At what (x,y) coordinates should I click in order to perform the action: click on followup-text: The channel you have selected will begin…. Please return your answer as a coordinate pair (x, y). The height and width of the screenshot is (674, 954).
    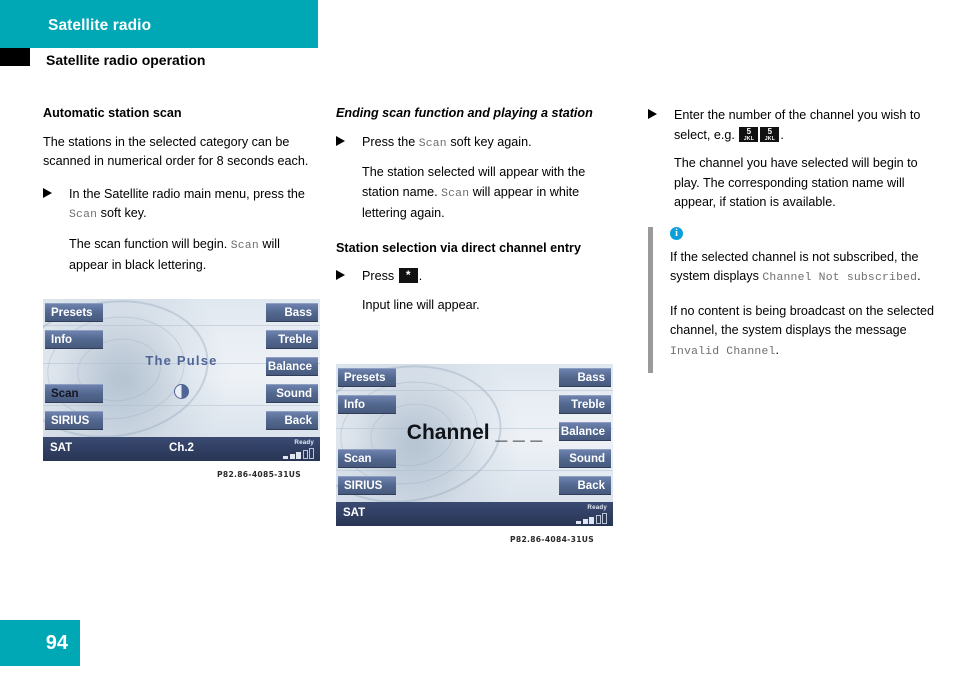
    Looking at the image, I should click on (796, 182).